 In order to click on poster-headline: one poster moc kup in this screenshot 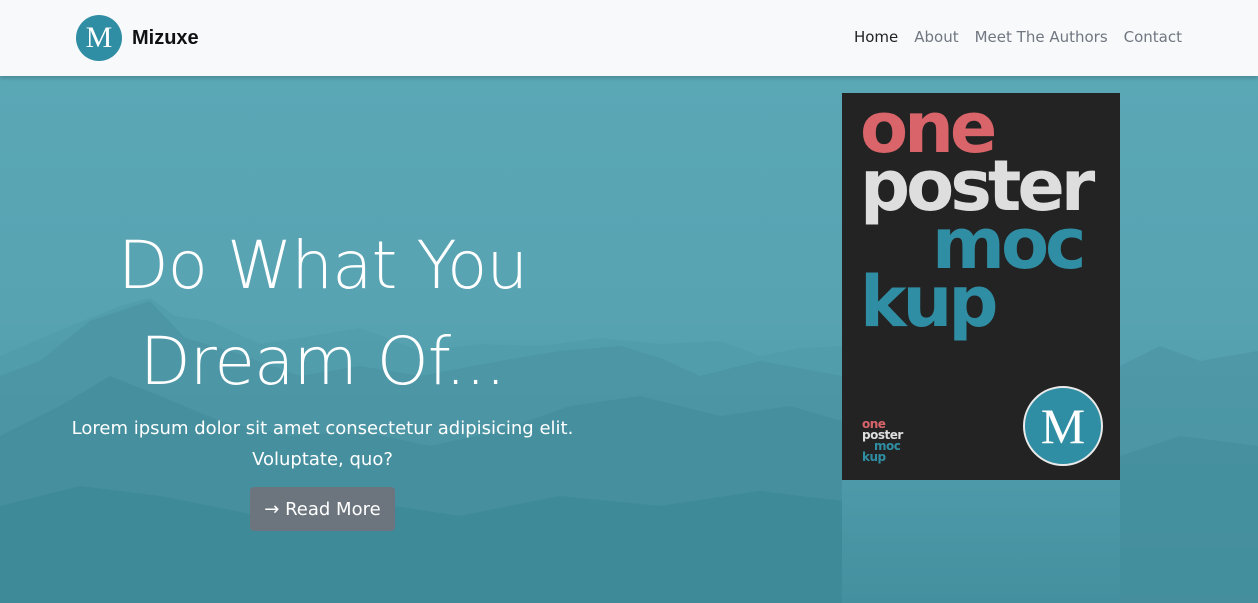, I will do `click(977, 215)`.